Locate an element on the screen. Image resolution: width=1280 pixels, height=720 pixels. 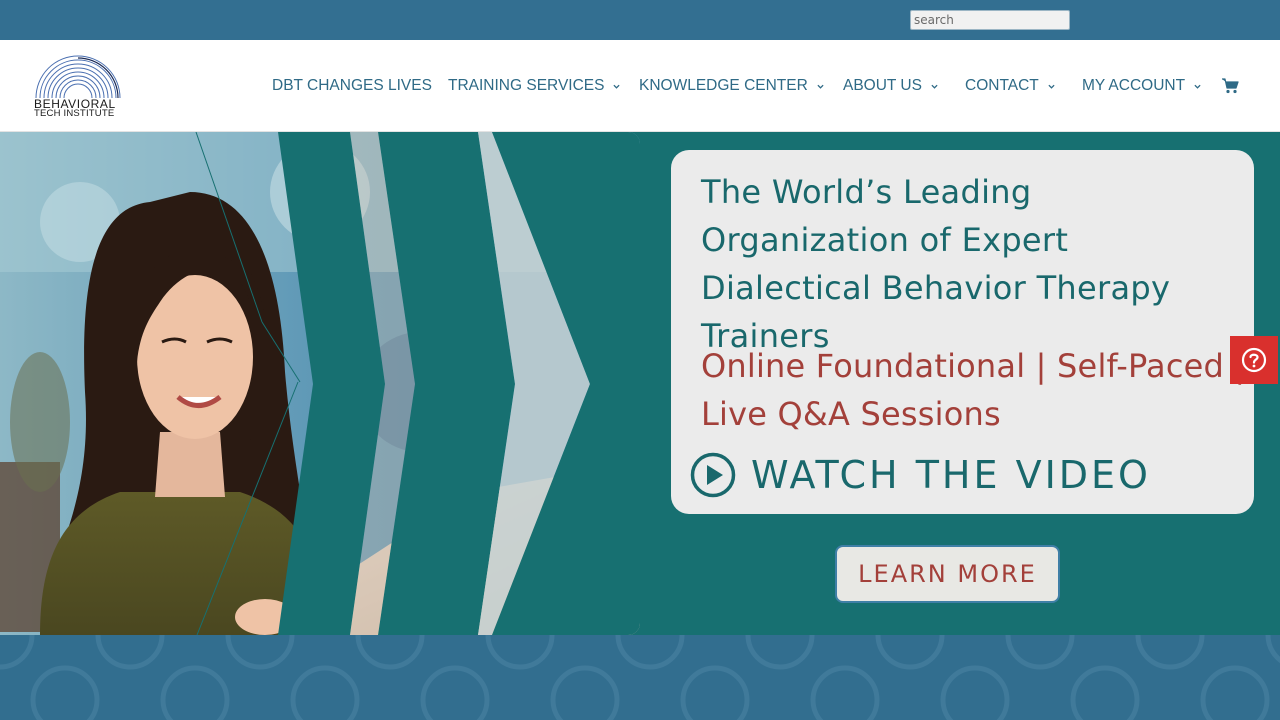
nav-item-label: ABOUT US is located at coordinates (882, 85).